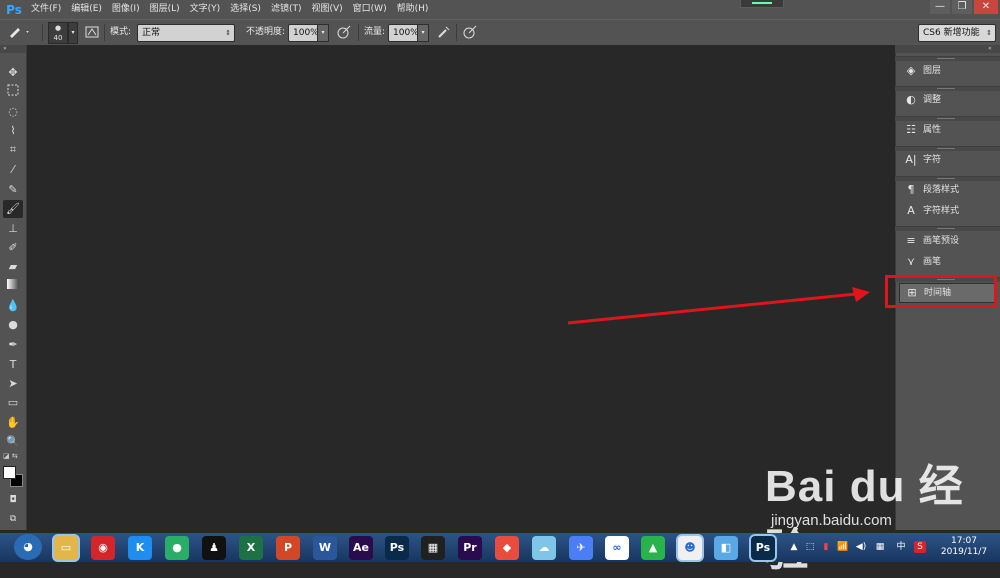  I want to click on layers-icon: ◈, so click(911, 70).